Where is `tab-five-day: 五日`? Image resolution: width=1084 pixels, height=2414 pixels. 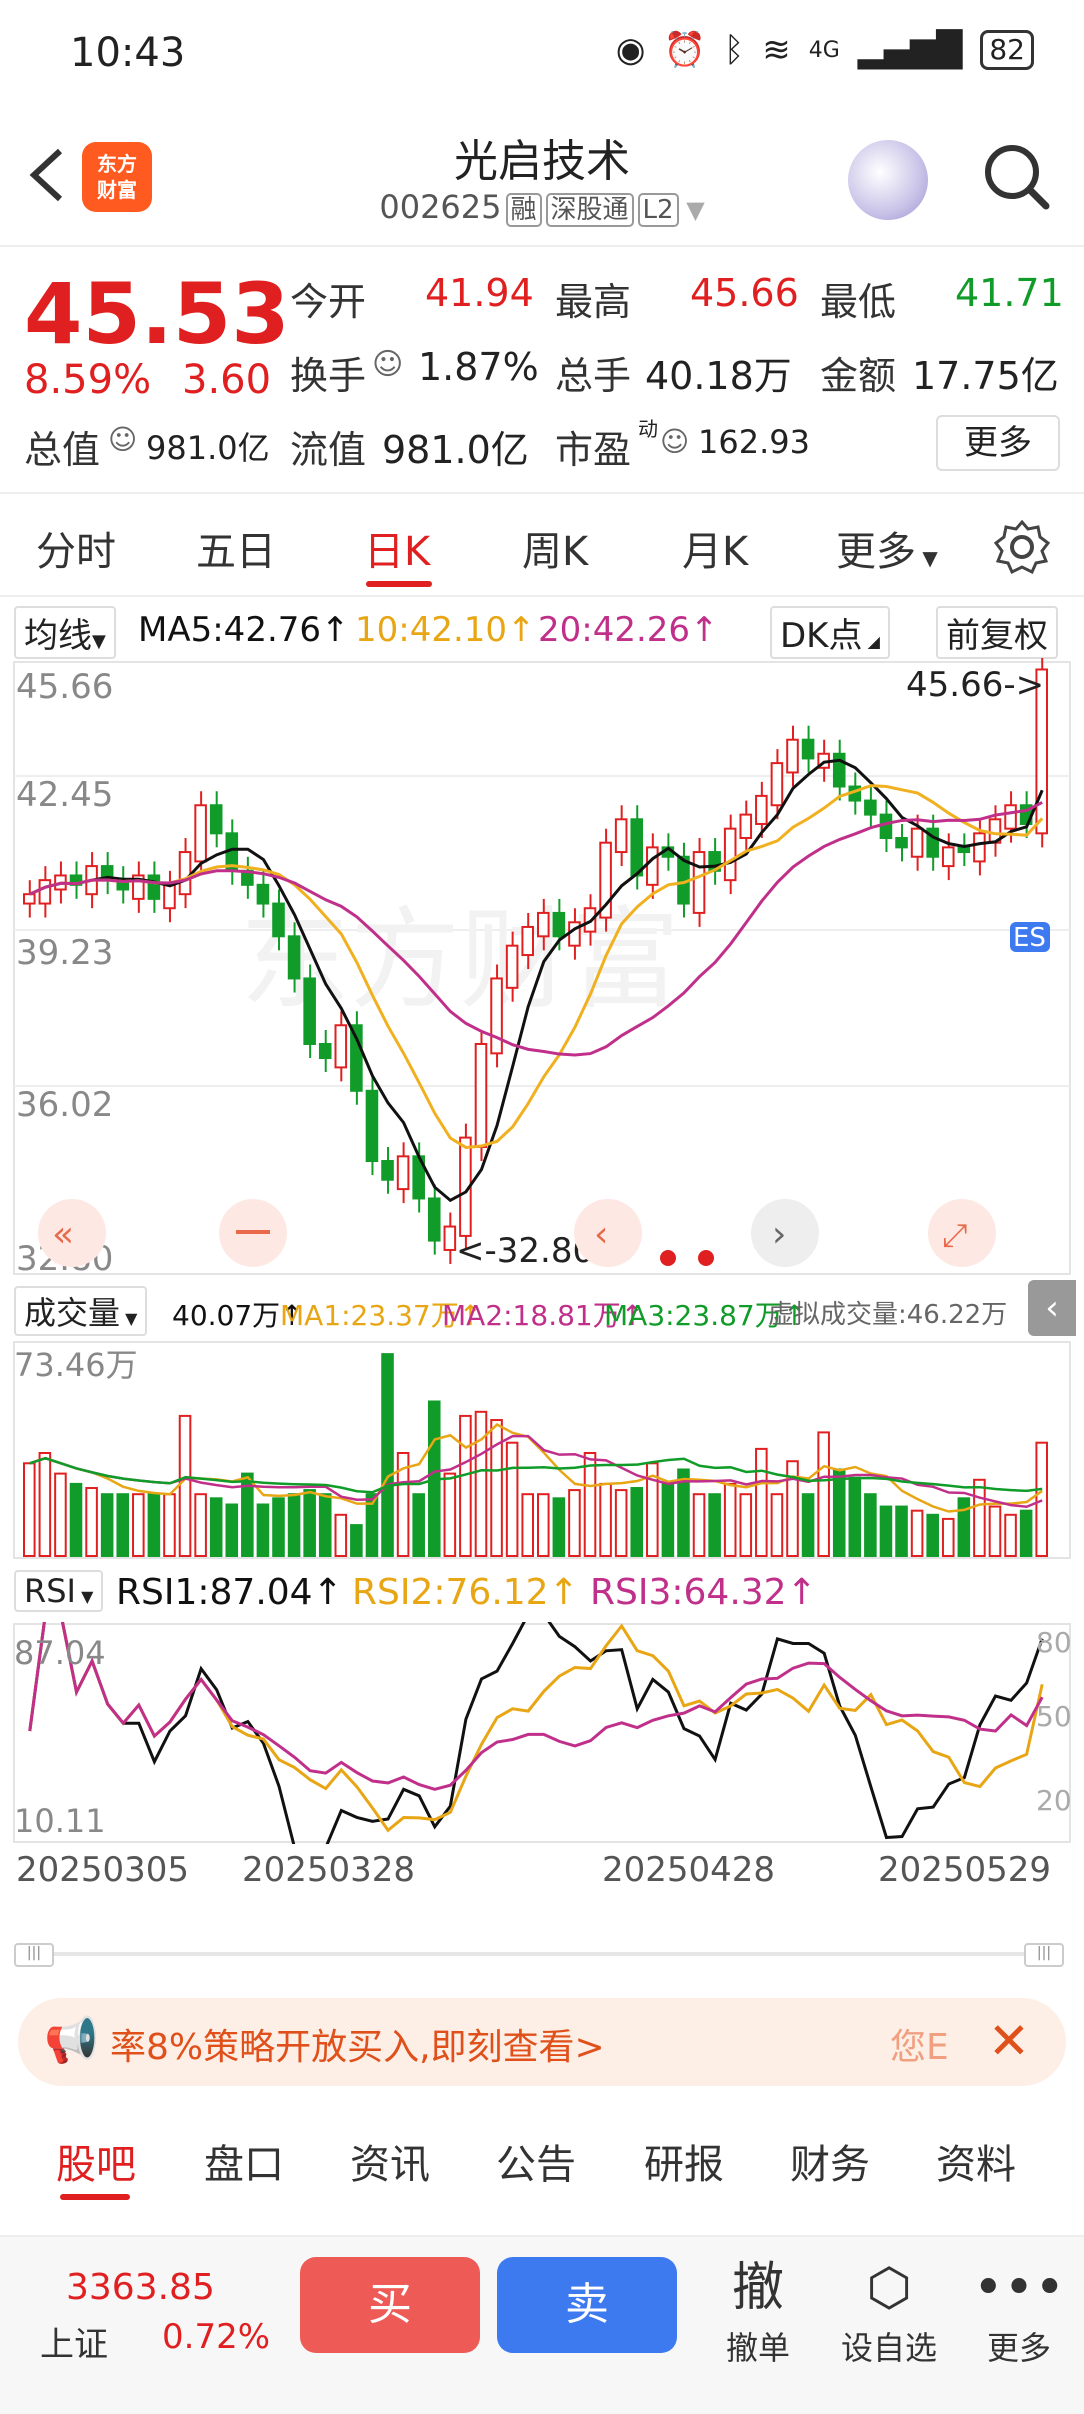
tab-five-day: 五日 is located at coordinates (236, 548).